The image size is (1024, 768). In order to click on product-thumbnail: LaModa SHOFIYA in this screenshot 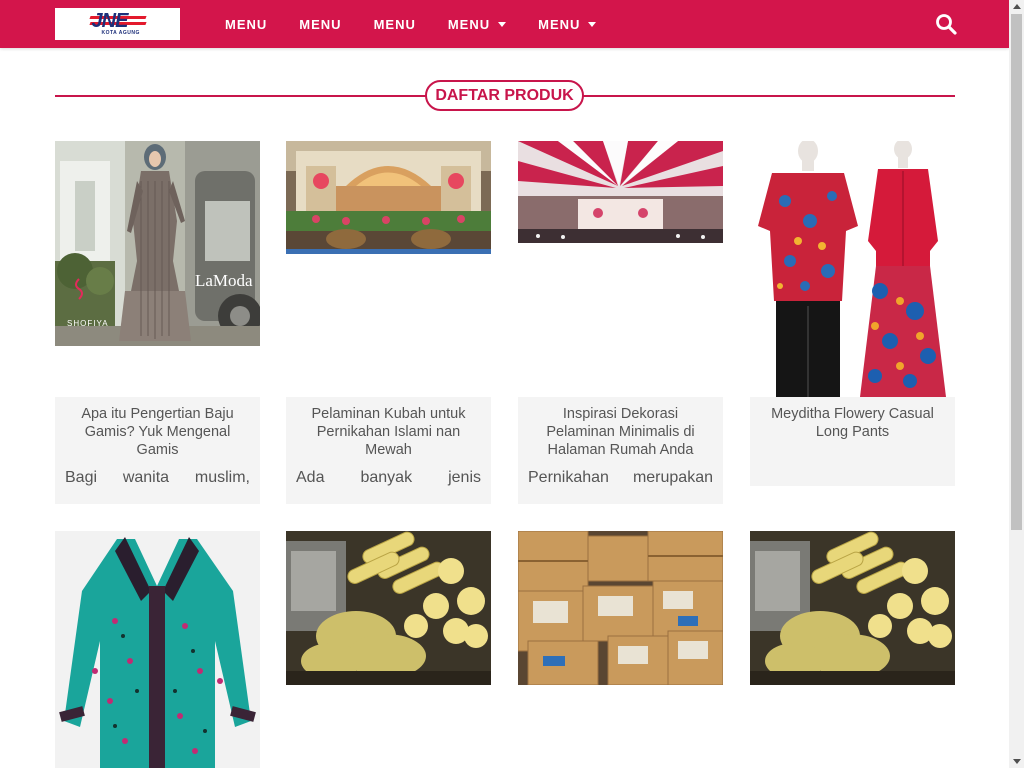, I will do `click(157, 243)`.